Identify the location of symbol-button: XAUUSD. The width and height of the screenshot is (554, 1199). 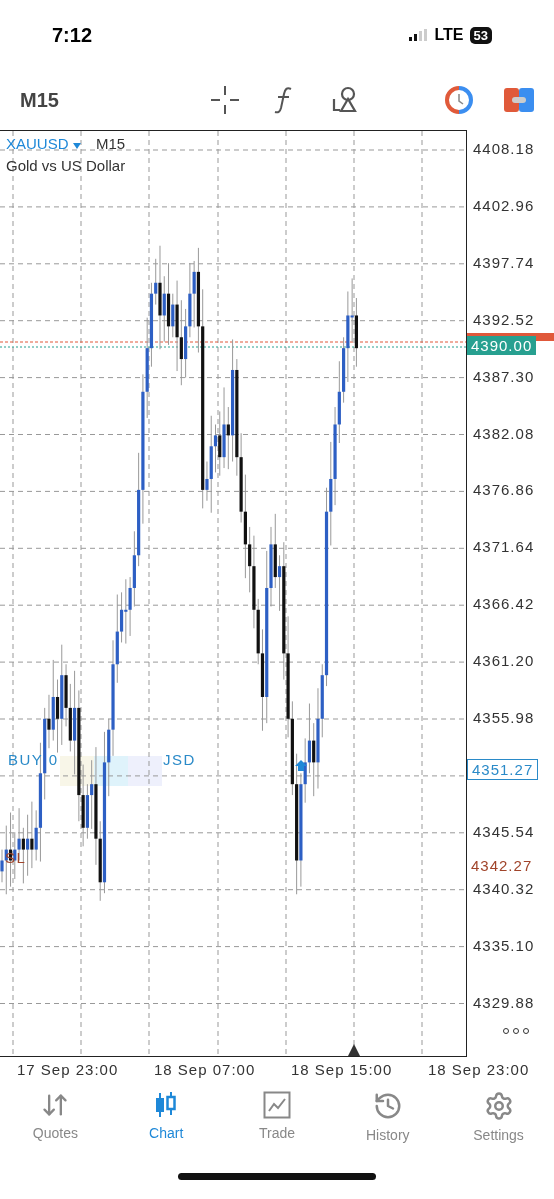
(43, 143).